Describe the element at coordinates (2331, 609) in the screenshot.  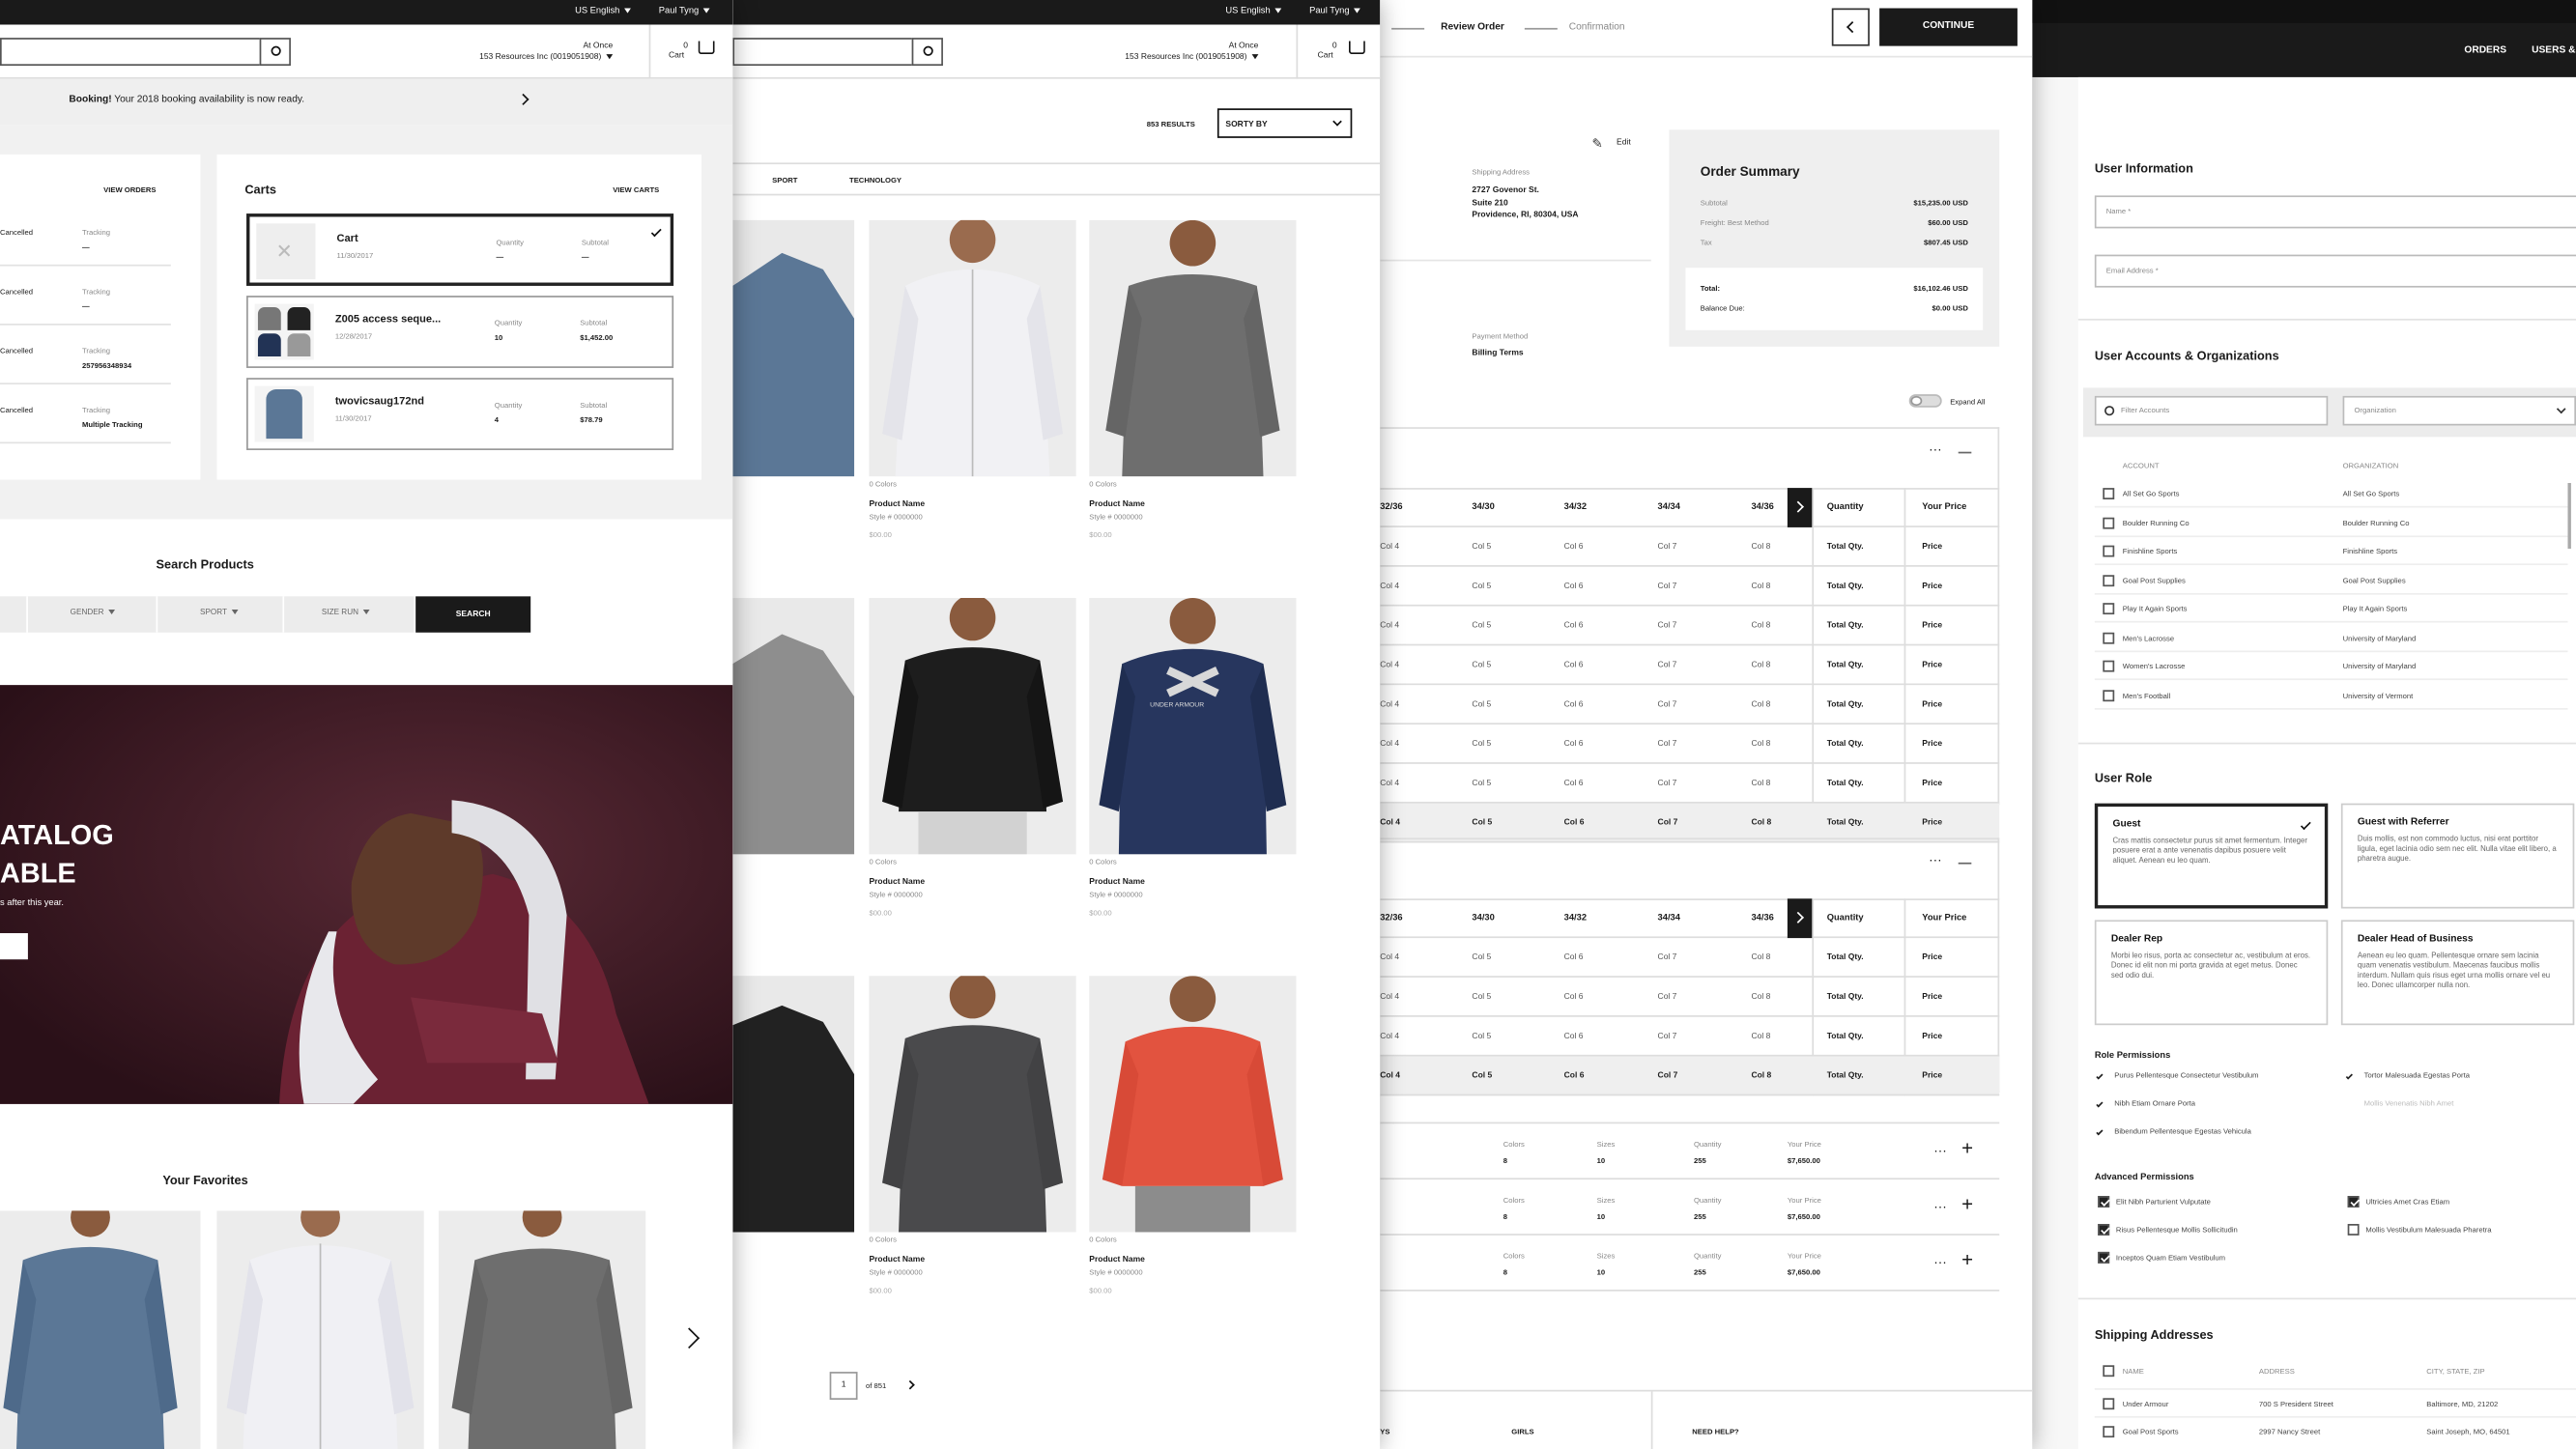
I see `account-row: Play It Again Sports Play It Again Sports` at that location.